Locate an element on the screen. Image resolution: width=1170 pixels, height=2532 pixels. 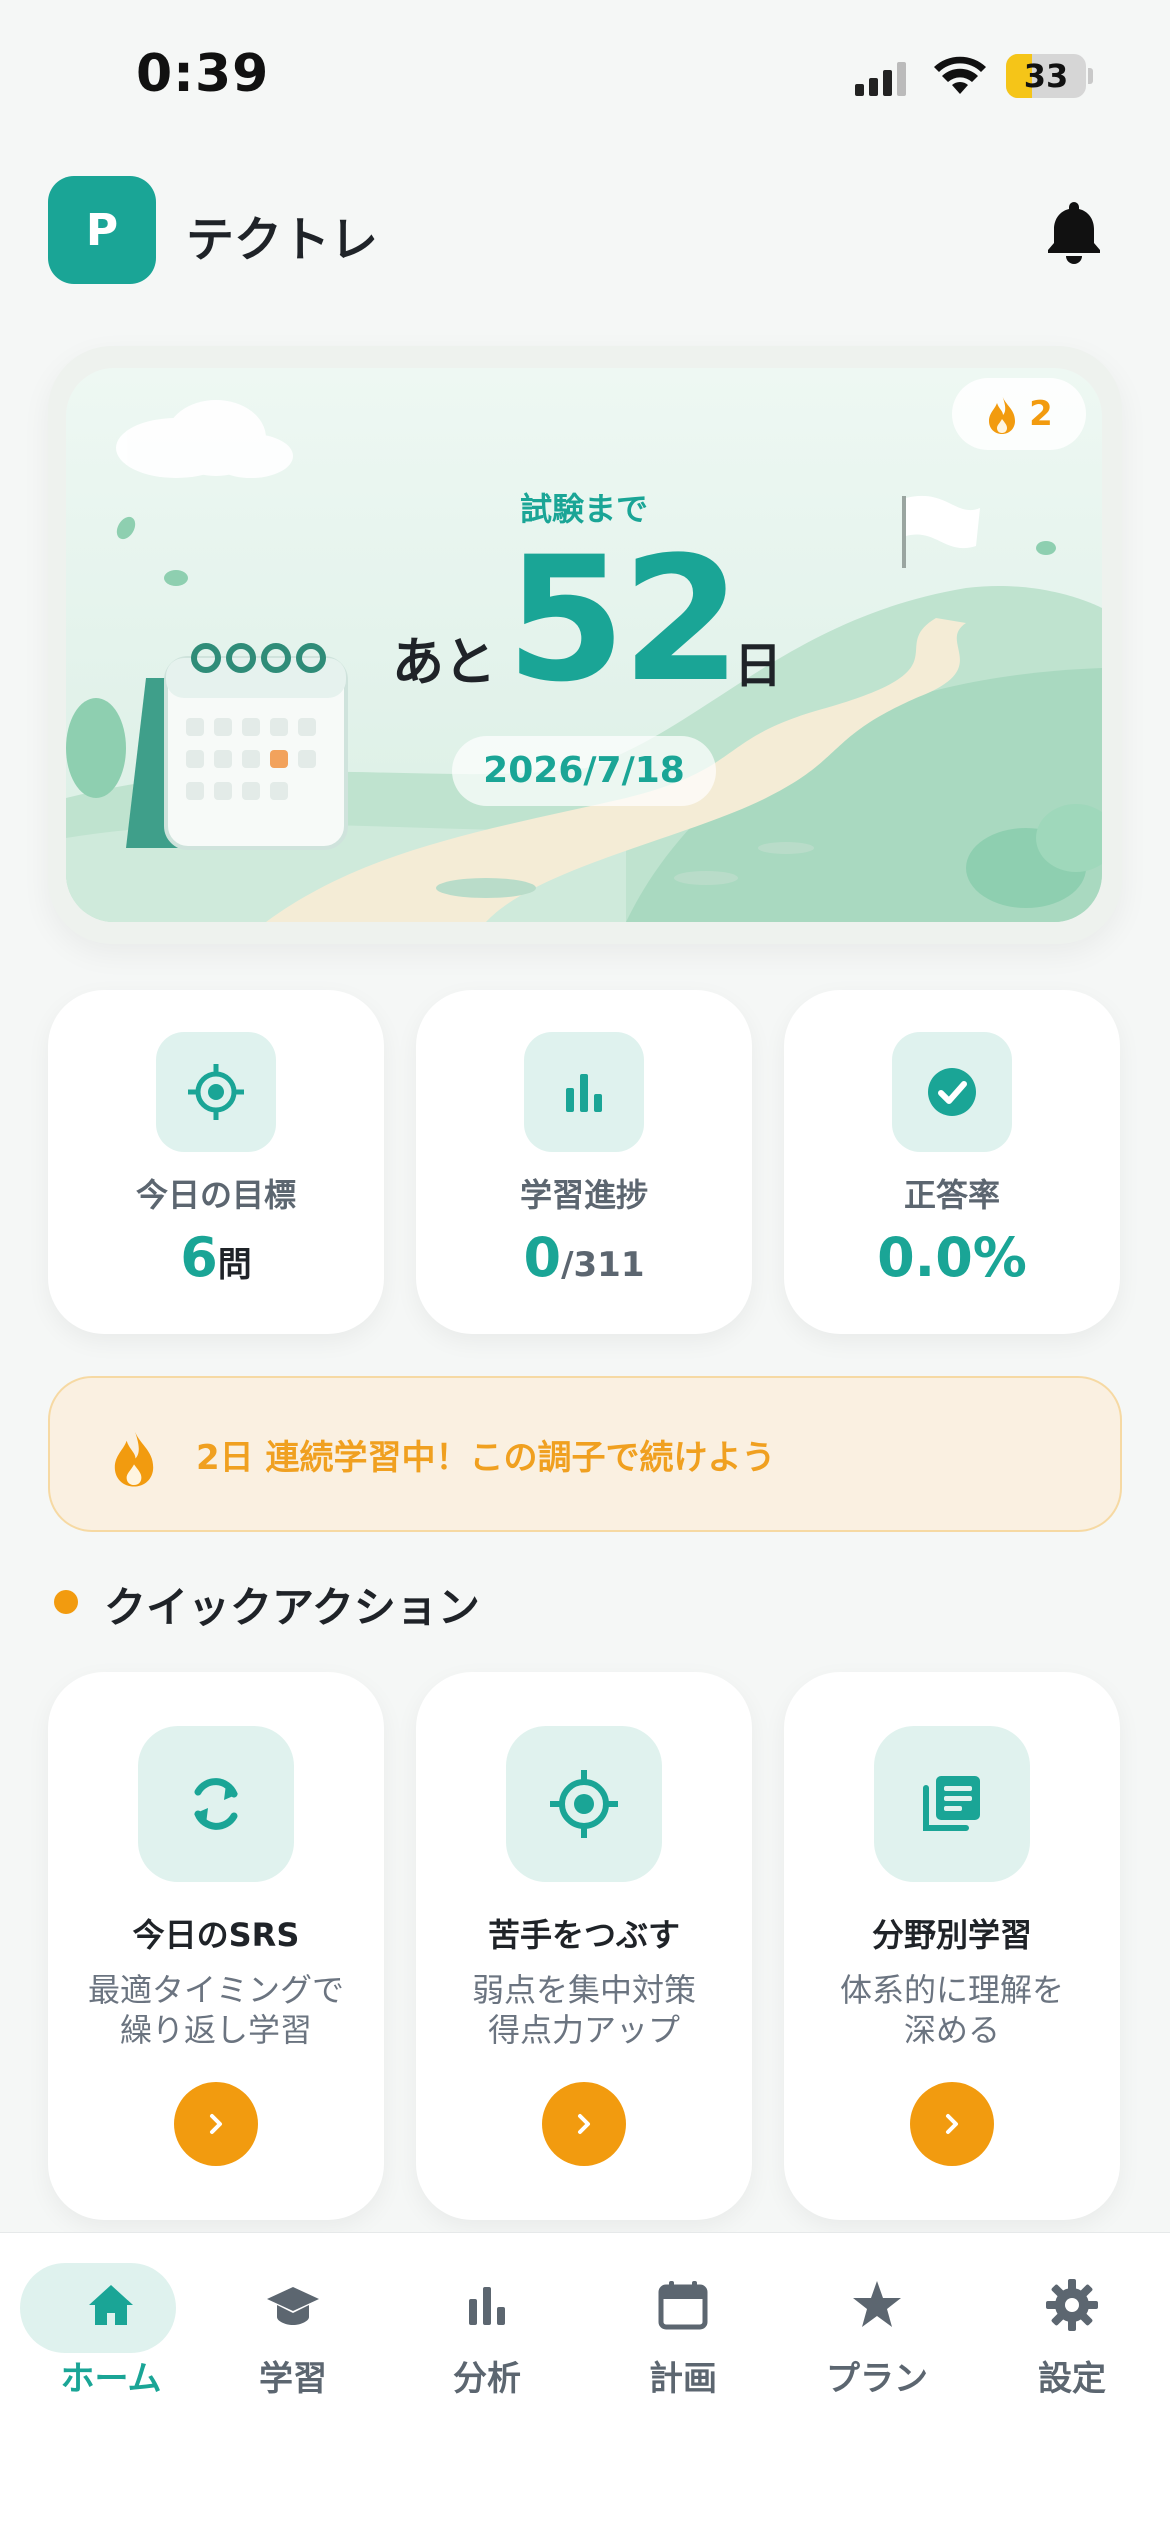
calendar-icon is located at coordinates (683, 2305).